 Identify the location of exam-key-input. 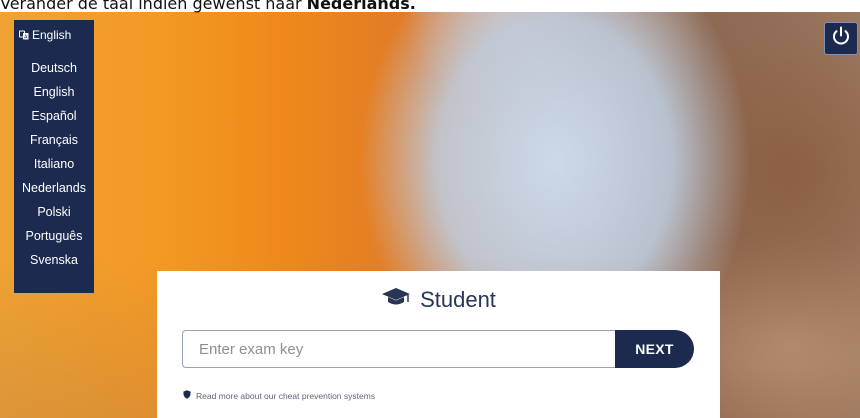
(402, 349).